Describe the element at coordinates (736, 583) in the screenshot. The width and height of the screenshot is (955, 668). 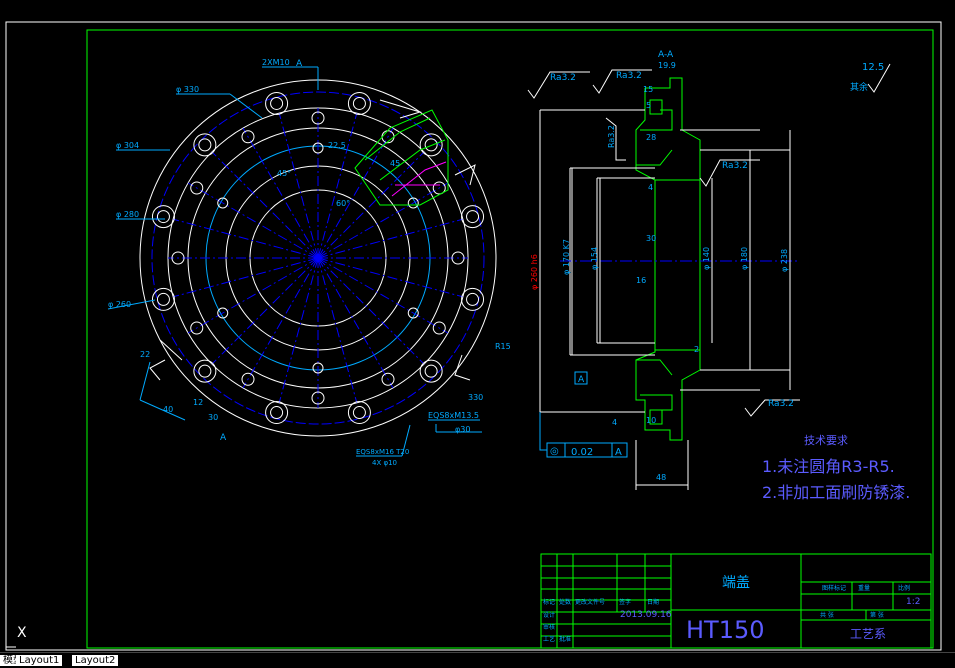
I see `title-block-part-name: 端盖` at that location.